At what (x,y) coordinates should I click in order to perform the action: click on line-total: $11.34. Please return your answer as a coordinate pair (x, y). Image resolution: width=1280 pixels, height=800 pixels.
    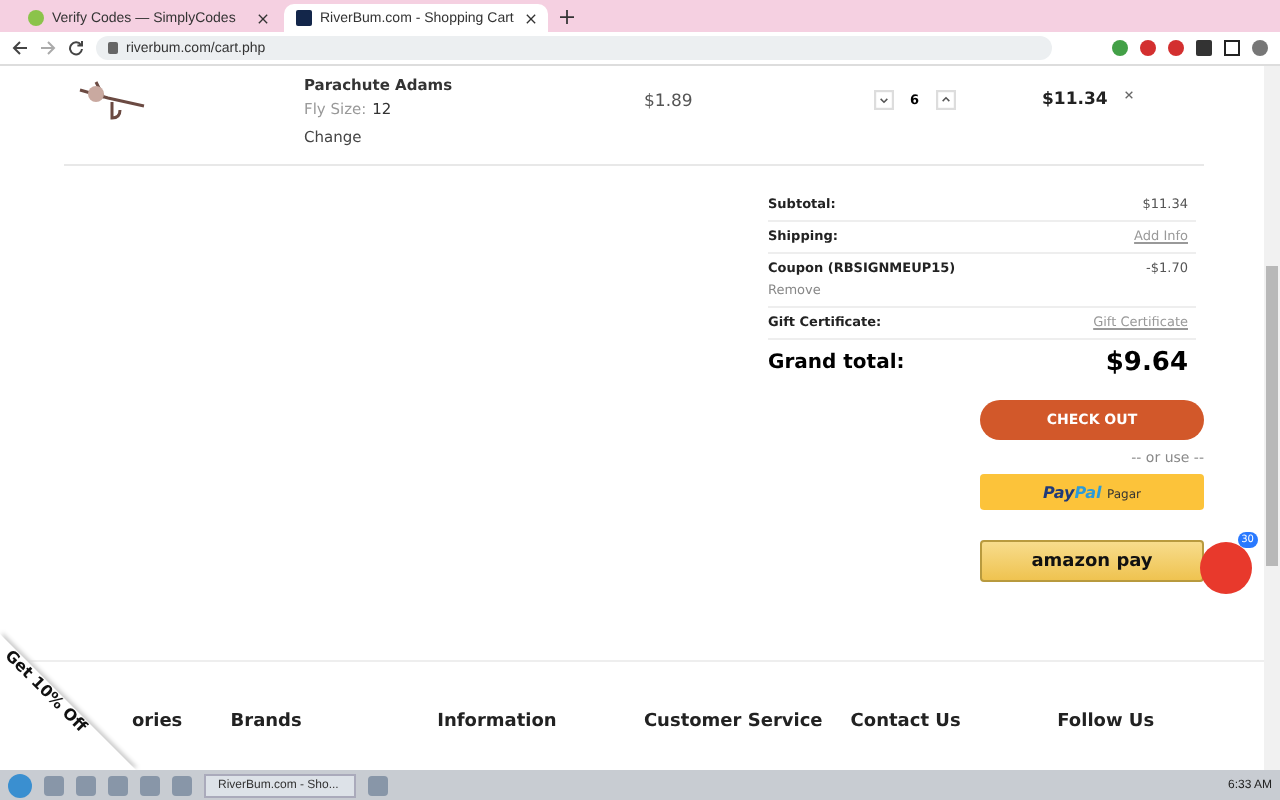
    Looking at the image, I should click on (1075, 99).